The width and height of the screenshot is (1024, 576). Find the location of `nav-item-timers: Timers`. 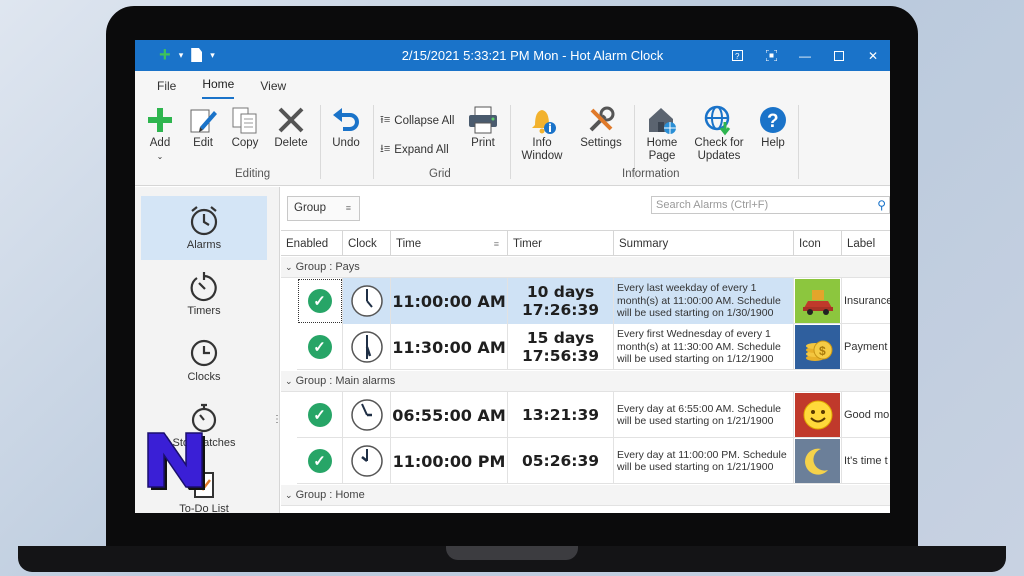

nav-item-timers: Timers is located at coordinates (204, 294).